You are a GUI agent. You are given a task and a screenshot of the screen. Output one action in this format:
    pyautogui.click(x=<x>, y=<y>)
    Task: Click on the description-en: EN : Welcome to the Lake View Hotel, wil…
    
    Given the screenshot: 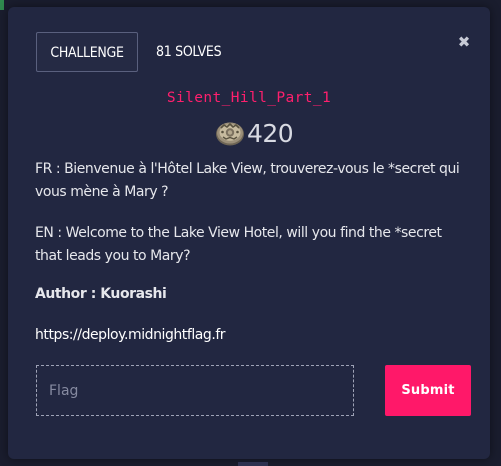 What is the action you would take?
    pyautogui.click(x=238, y=244)
    